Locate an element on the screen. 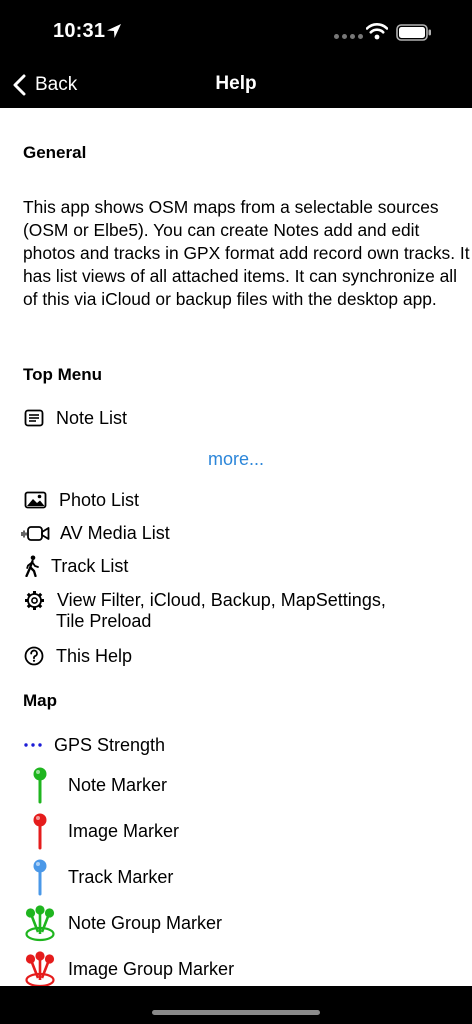  photo-list-label: Photo List is located at coordinates (99, 499).